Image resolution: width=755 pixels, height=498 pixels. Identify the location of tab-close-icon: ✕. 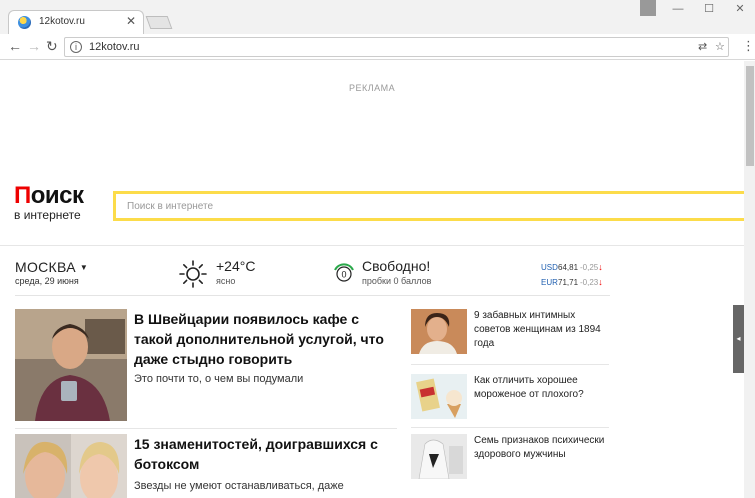
(131, 21).